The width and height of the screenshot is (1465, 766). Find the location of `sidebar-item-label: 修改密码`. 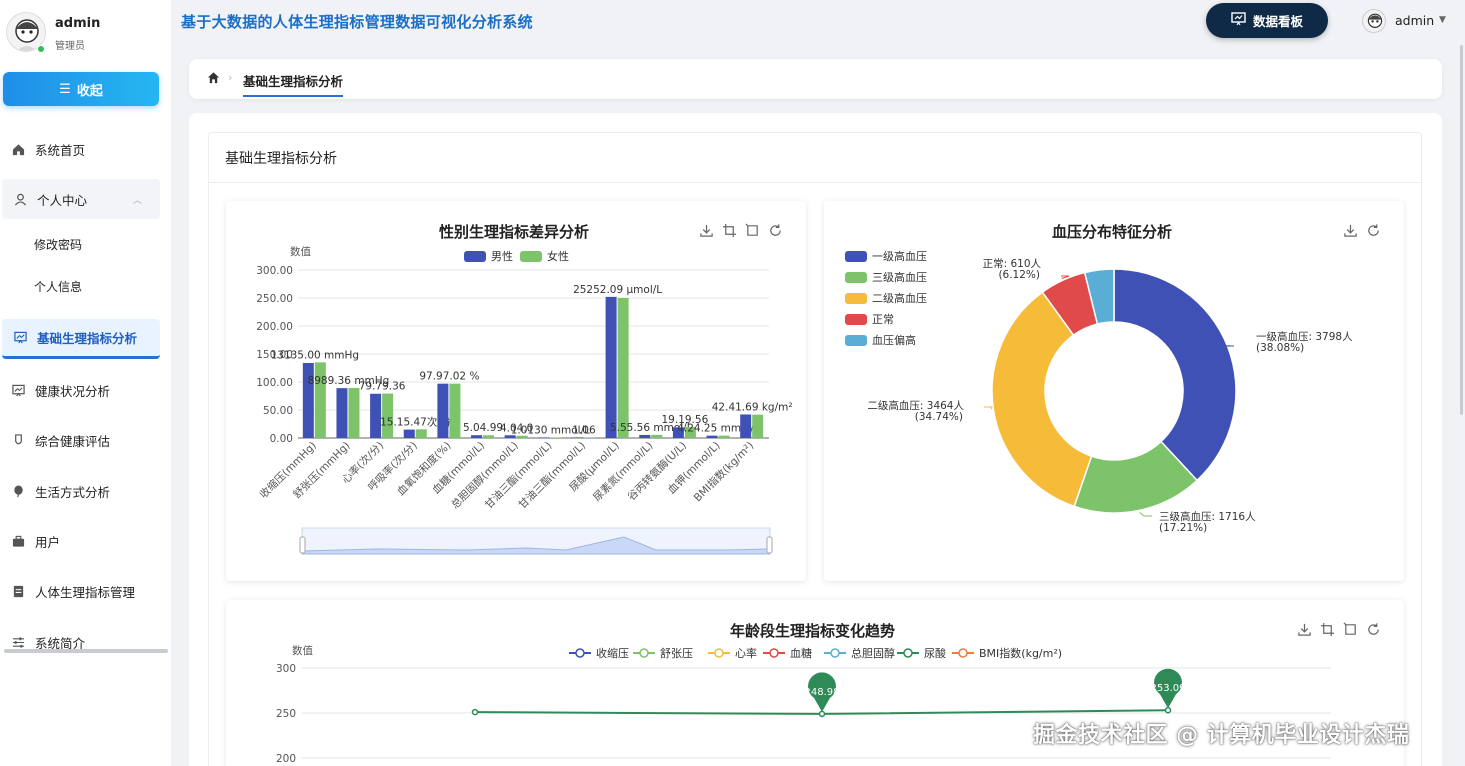

sidebar-item-label: 修改密码 is located at coordinates (58, 244).